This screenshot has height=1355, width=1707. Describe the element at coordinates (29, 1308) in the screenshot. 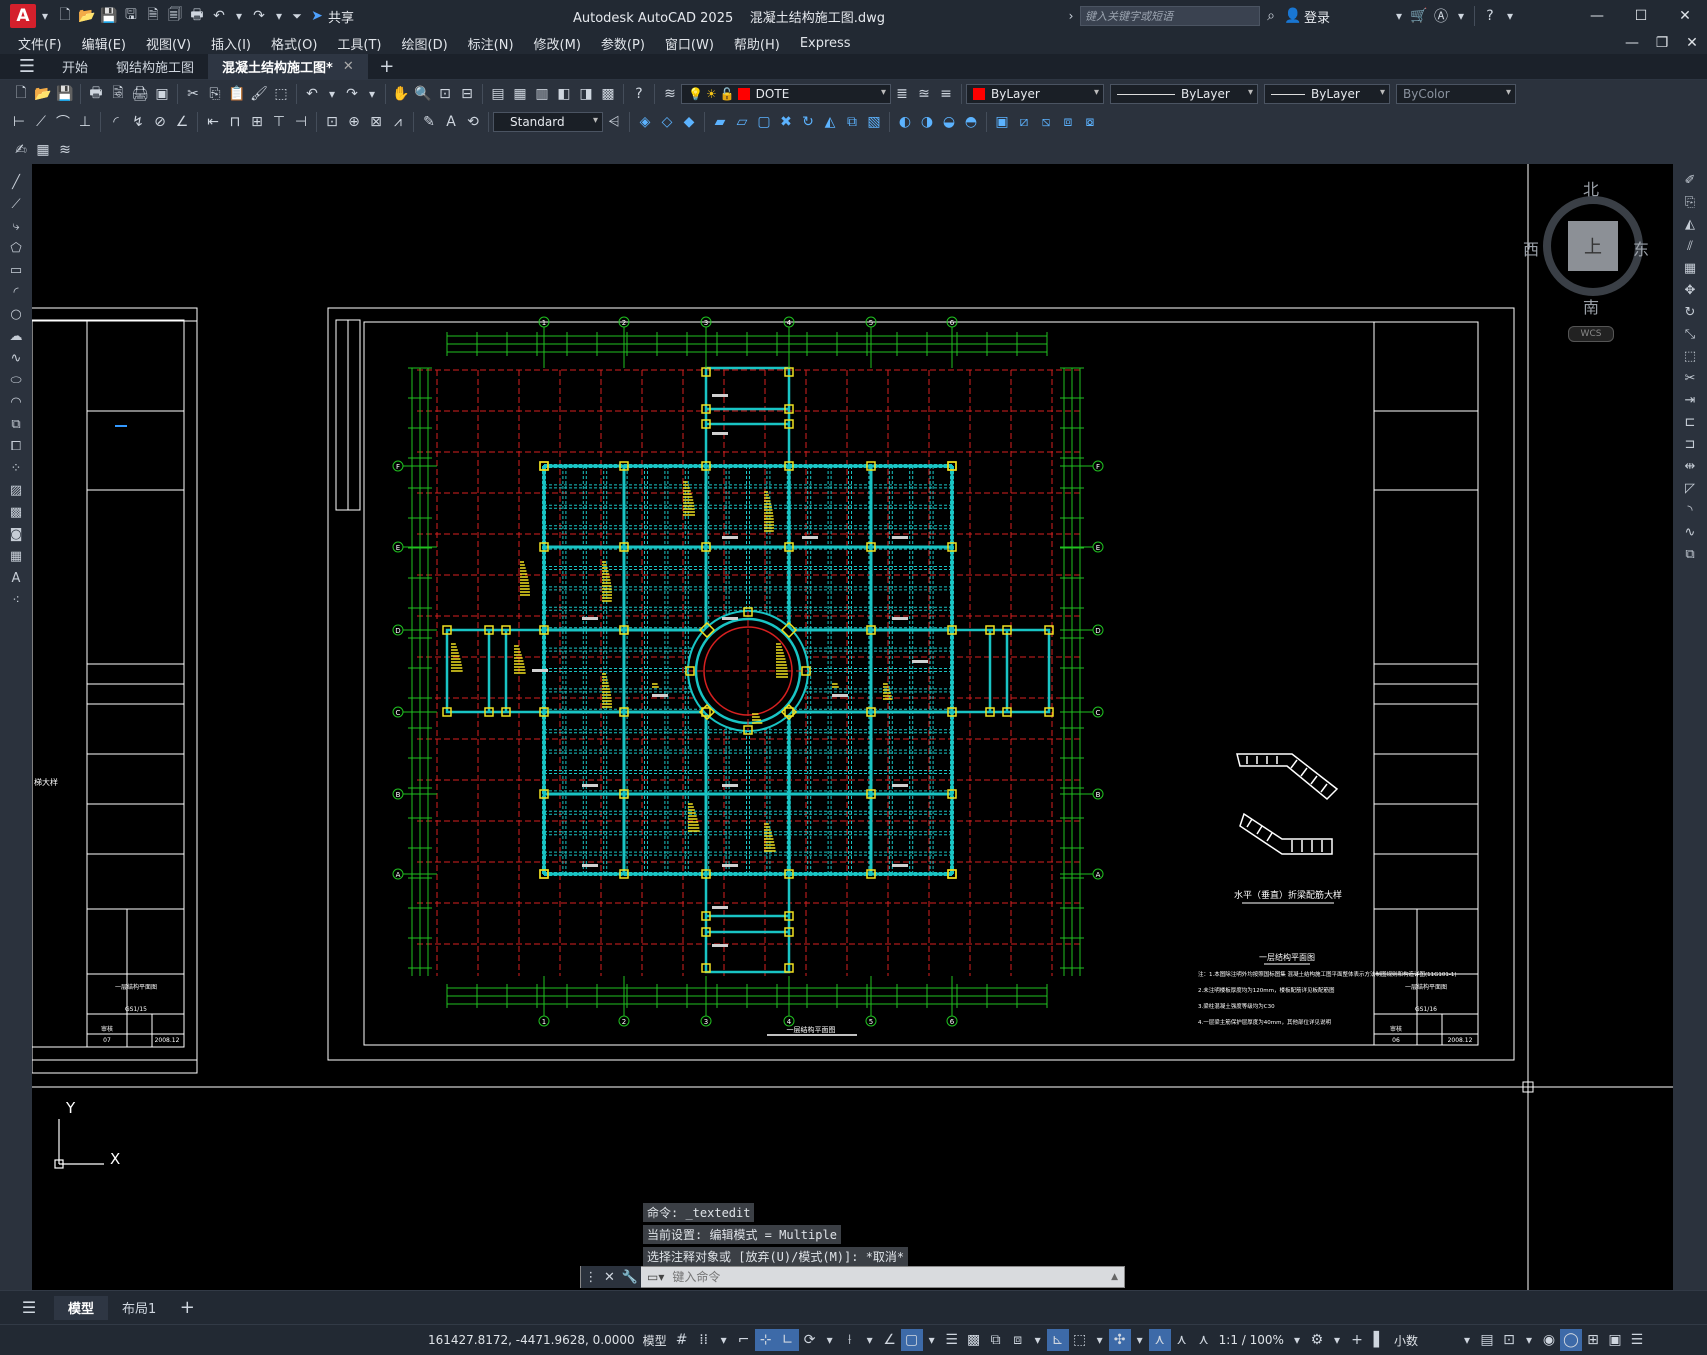

I see `layout-menu-icon: ☰` at that location.